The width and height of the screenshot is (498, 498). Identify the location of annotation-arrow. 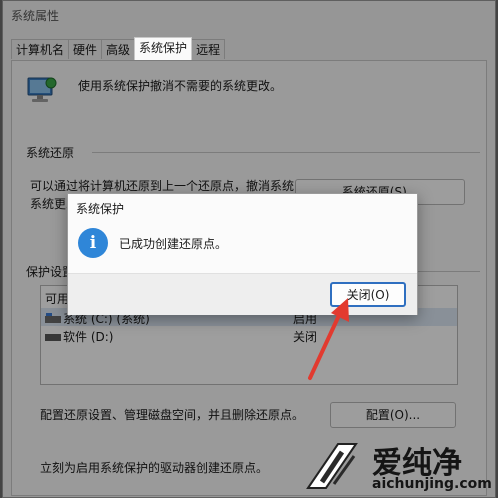
(328, 339).